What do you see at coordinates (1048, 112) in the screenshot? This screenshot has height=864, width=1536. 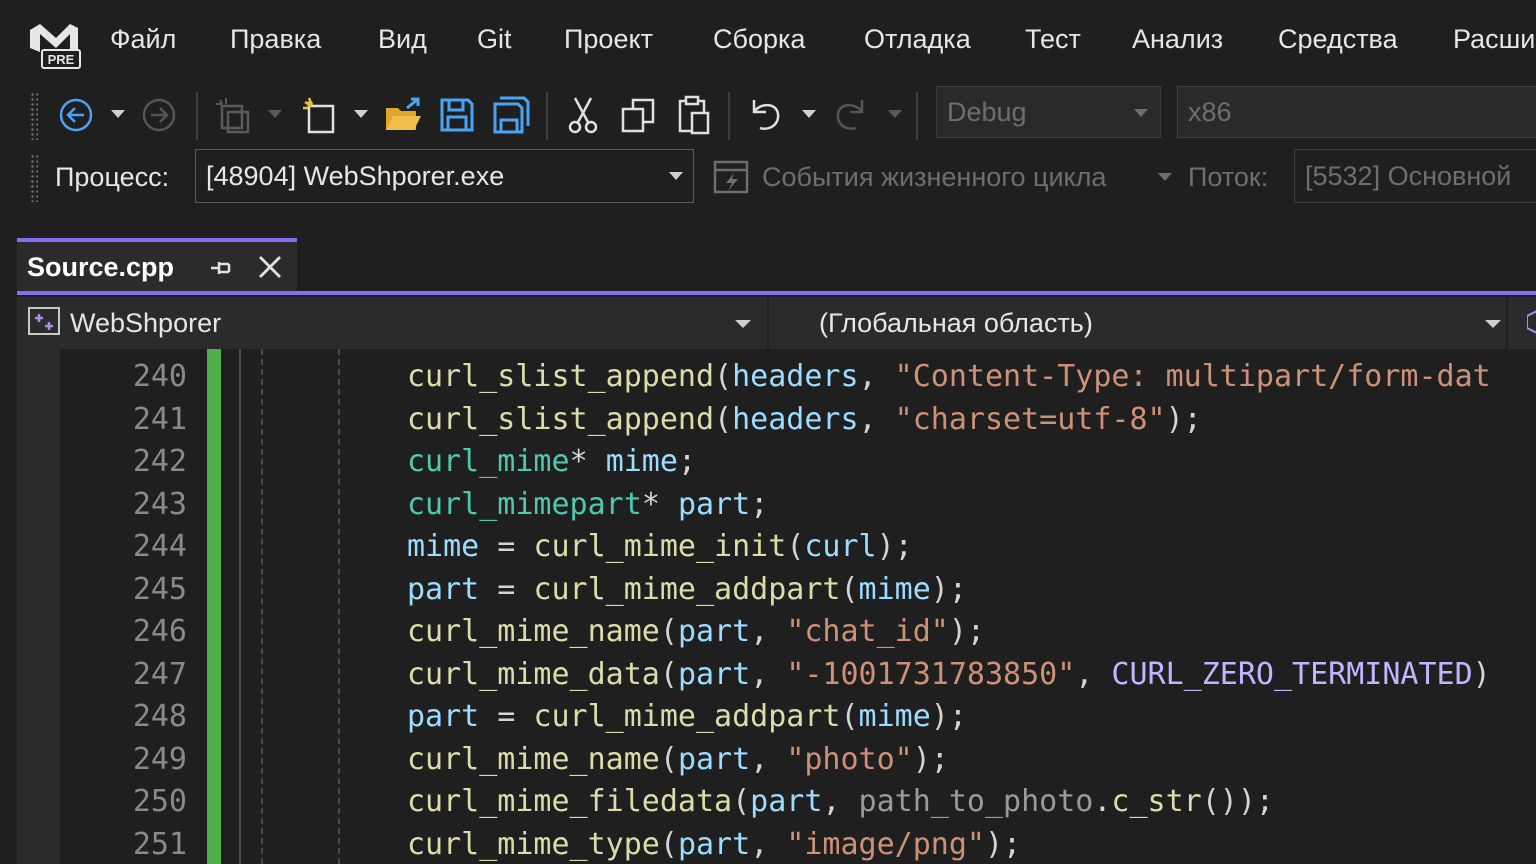 I see `solution-configuration-select: Debug` at bounding box center [1048, 112].